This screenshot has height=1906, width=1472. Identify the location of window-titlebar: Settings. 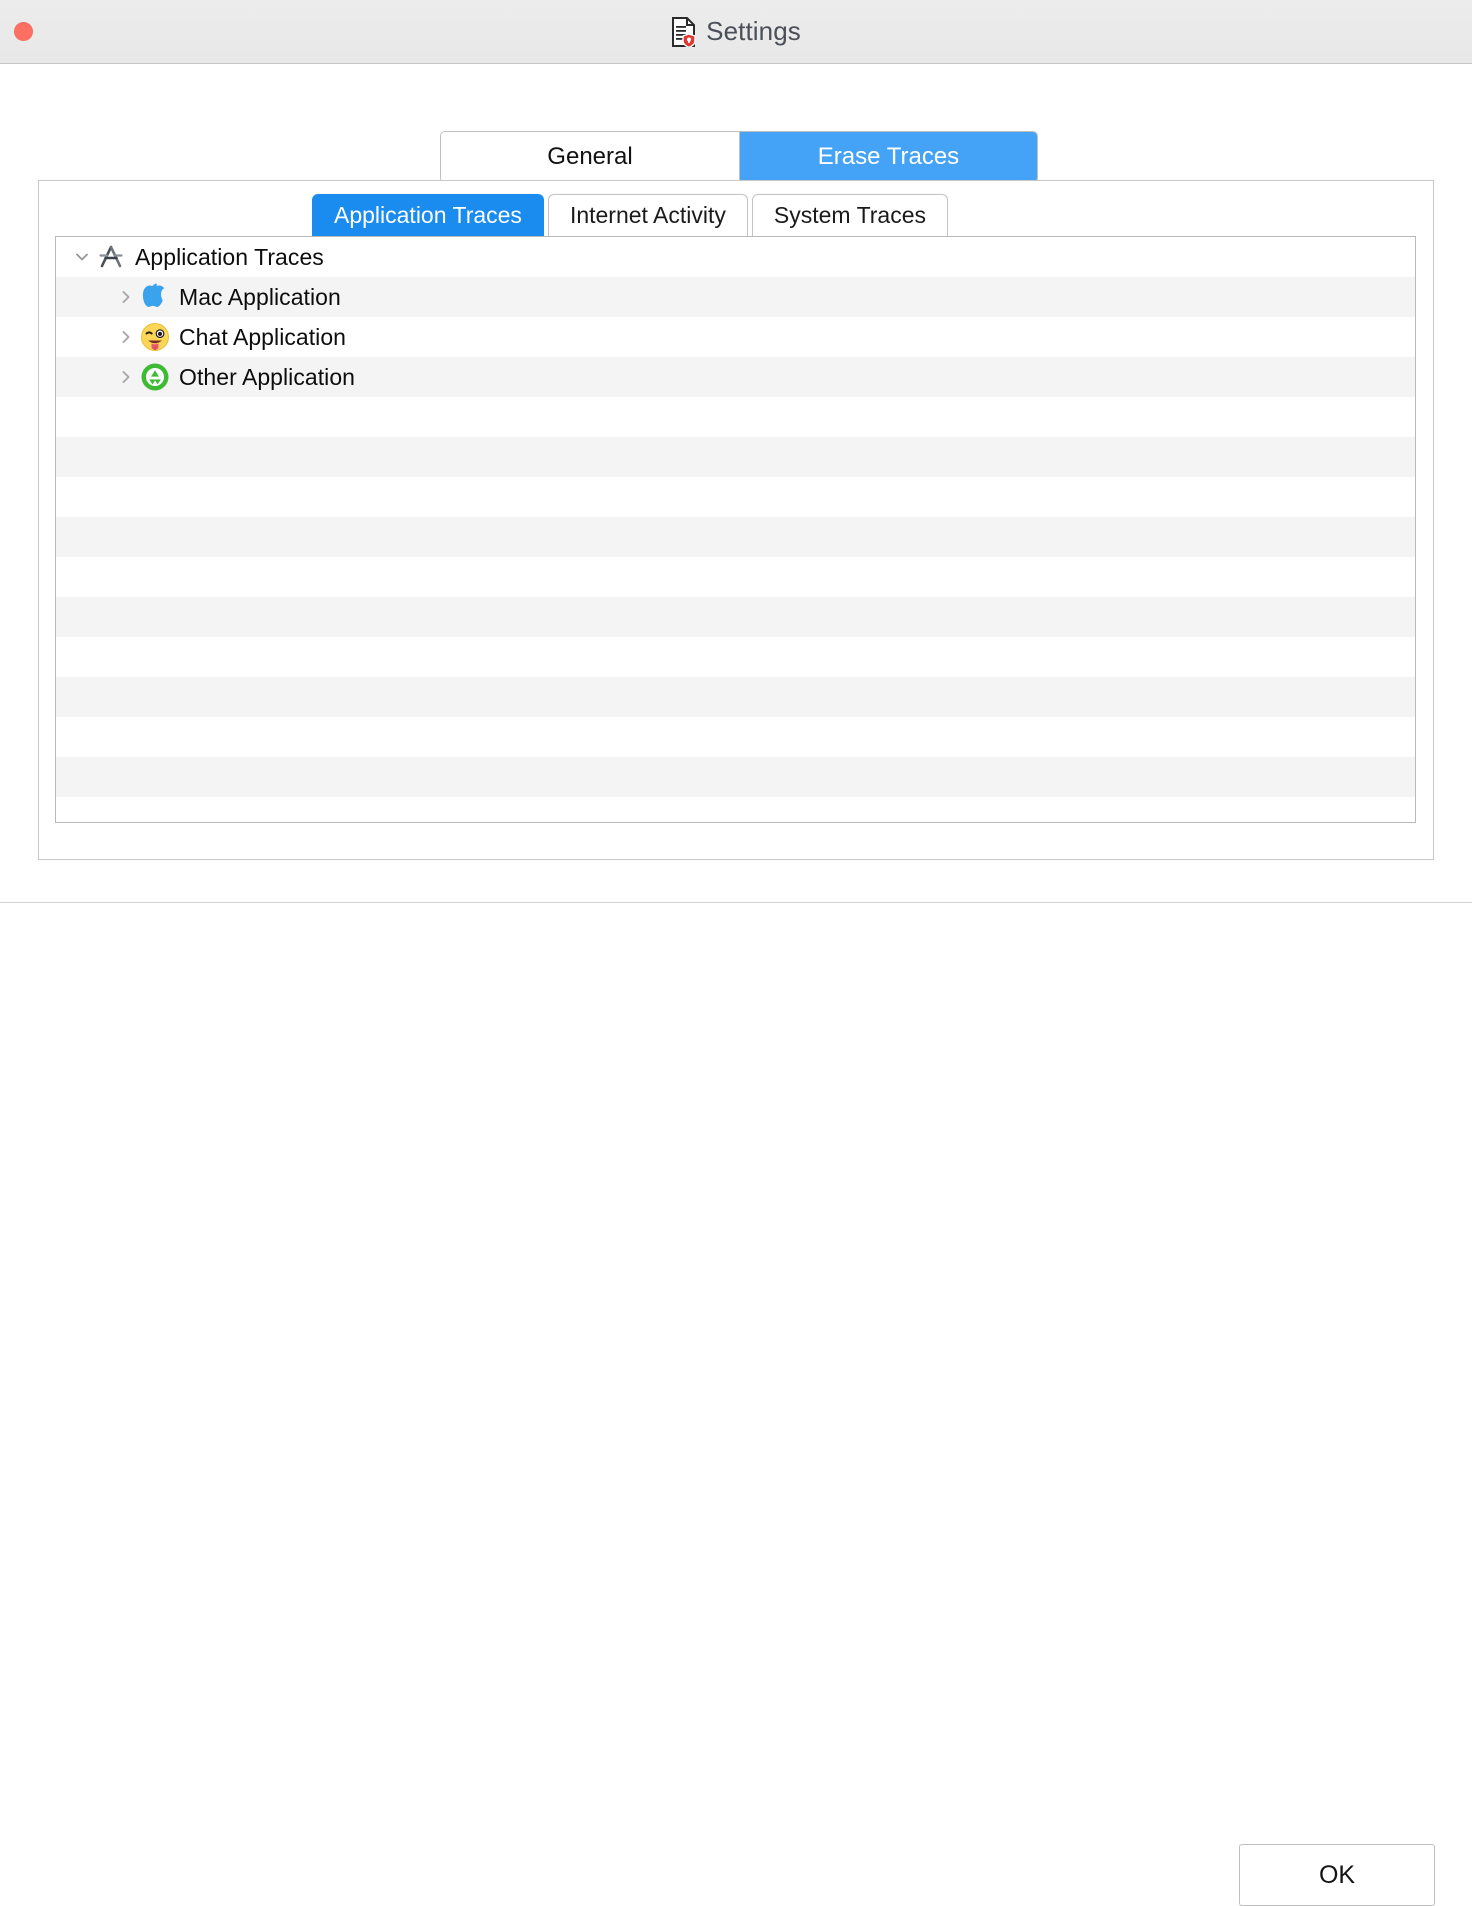
(736, 32).